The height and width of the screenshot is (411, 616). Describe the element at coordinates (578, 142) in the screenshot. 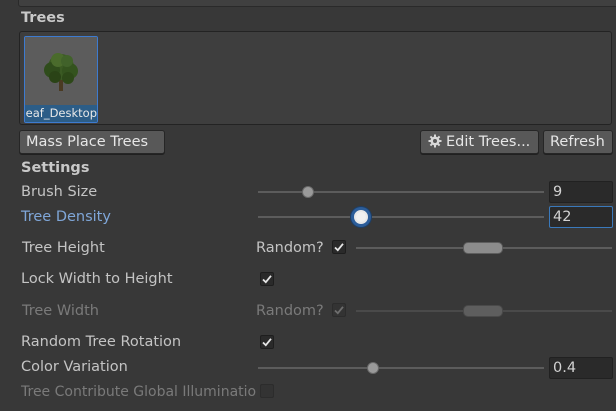

I see `refresh-button: Refresh` at that location.